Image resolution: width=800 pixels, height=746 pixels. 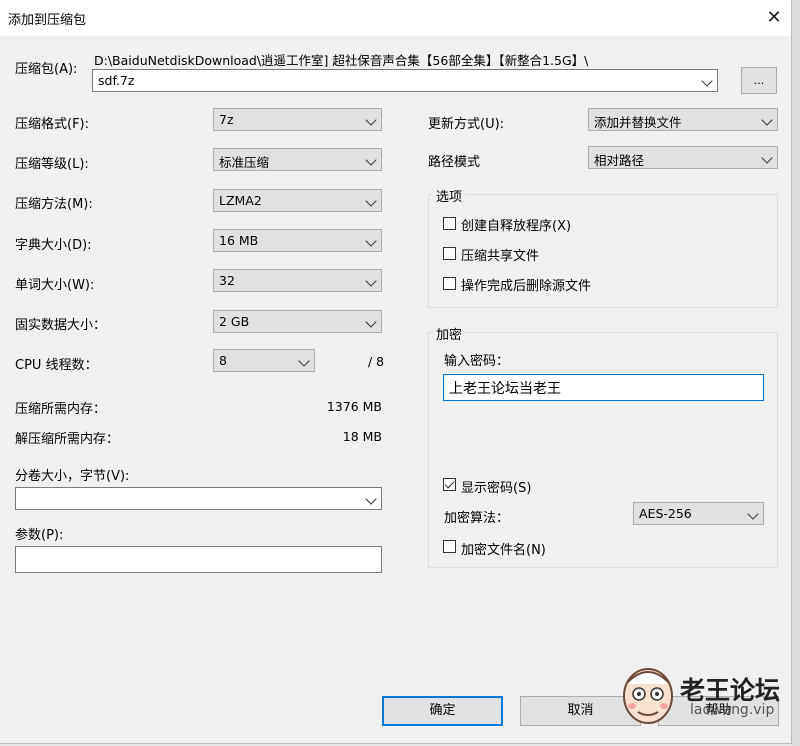 I want to click on word-value: 32, so click(x=227, y=280).